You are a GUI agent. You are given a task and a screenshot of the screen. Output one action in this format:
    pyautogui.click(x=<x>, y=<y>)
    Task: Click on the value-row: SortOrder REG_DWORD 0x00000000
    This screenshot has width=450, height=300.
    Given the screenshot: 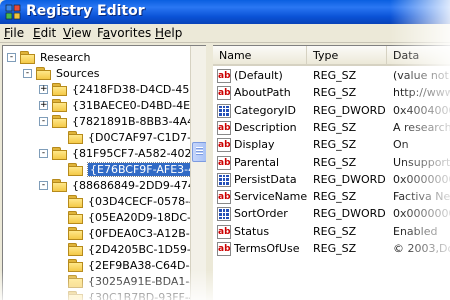 What is the action you would take?
    pyautogui.click(x=331, y=214)
    